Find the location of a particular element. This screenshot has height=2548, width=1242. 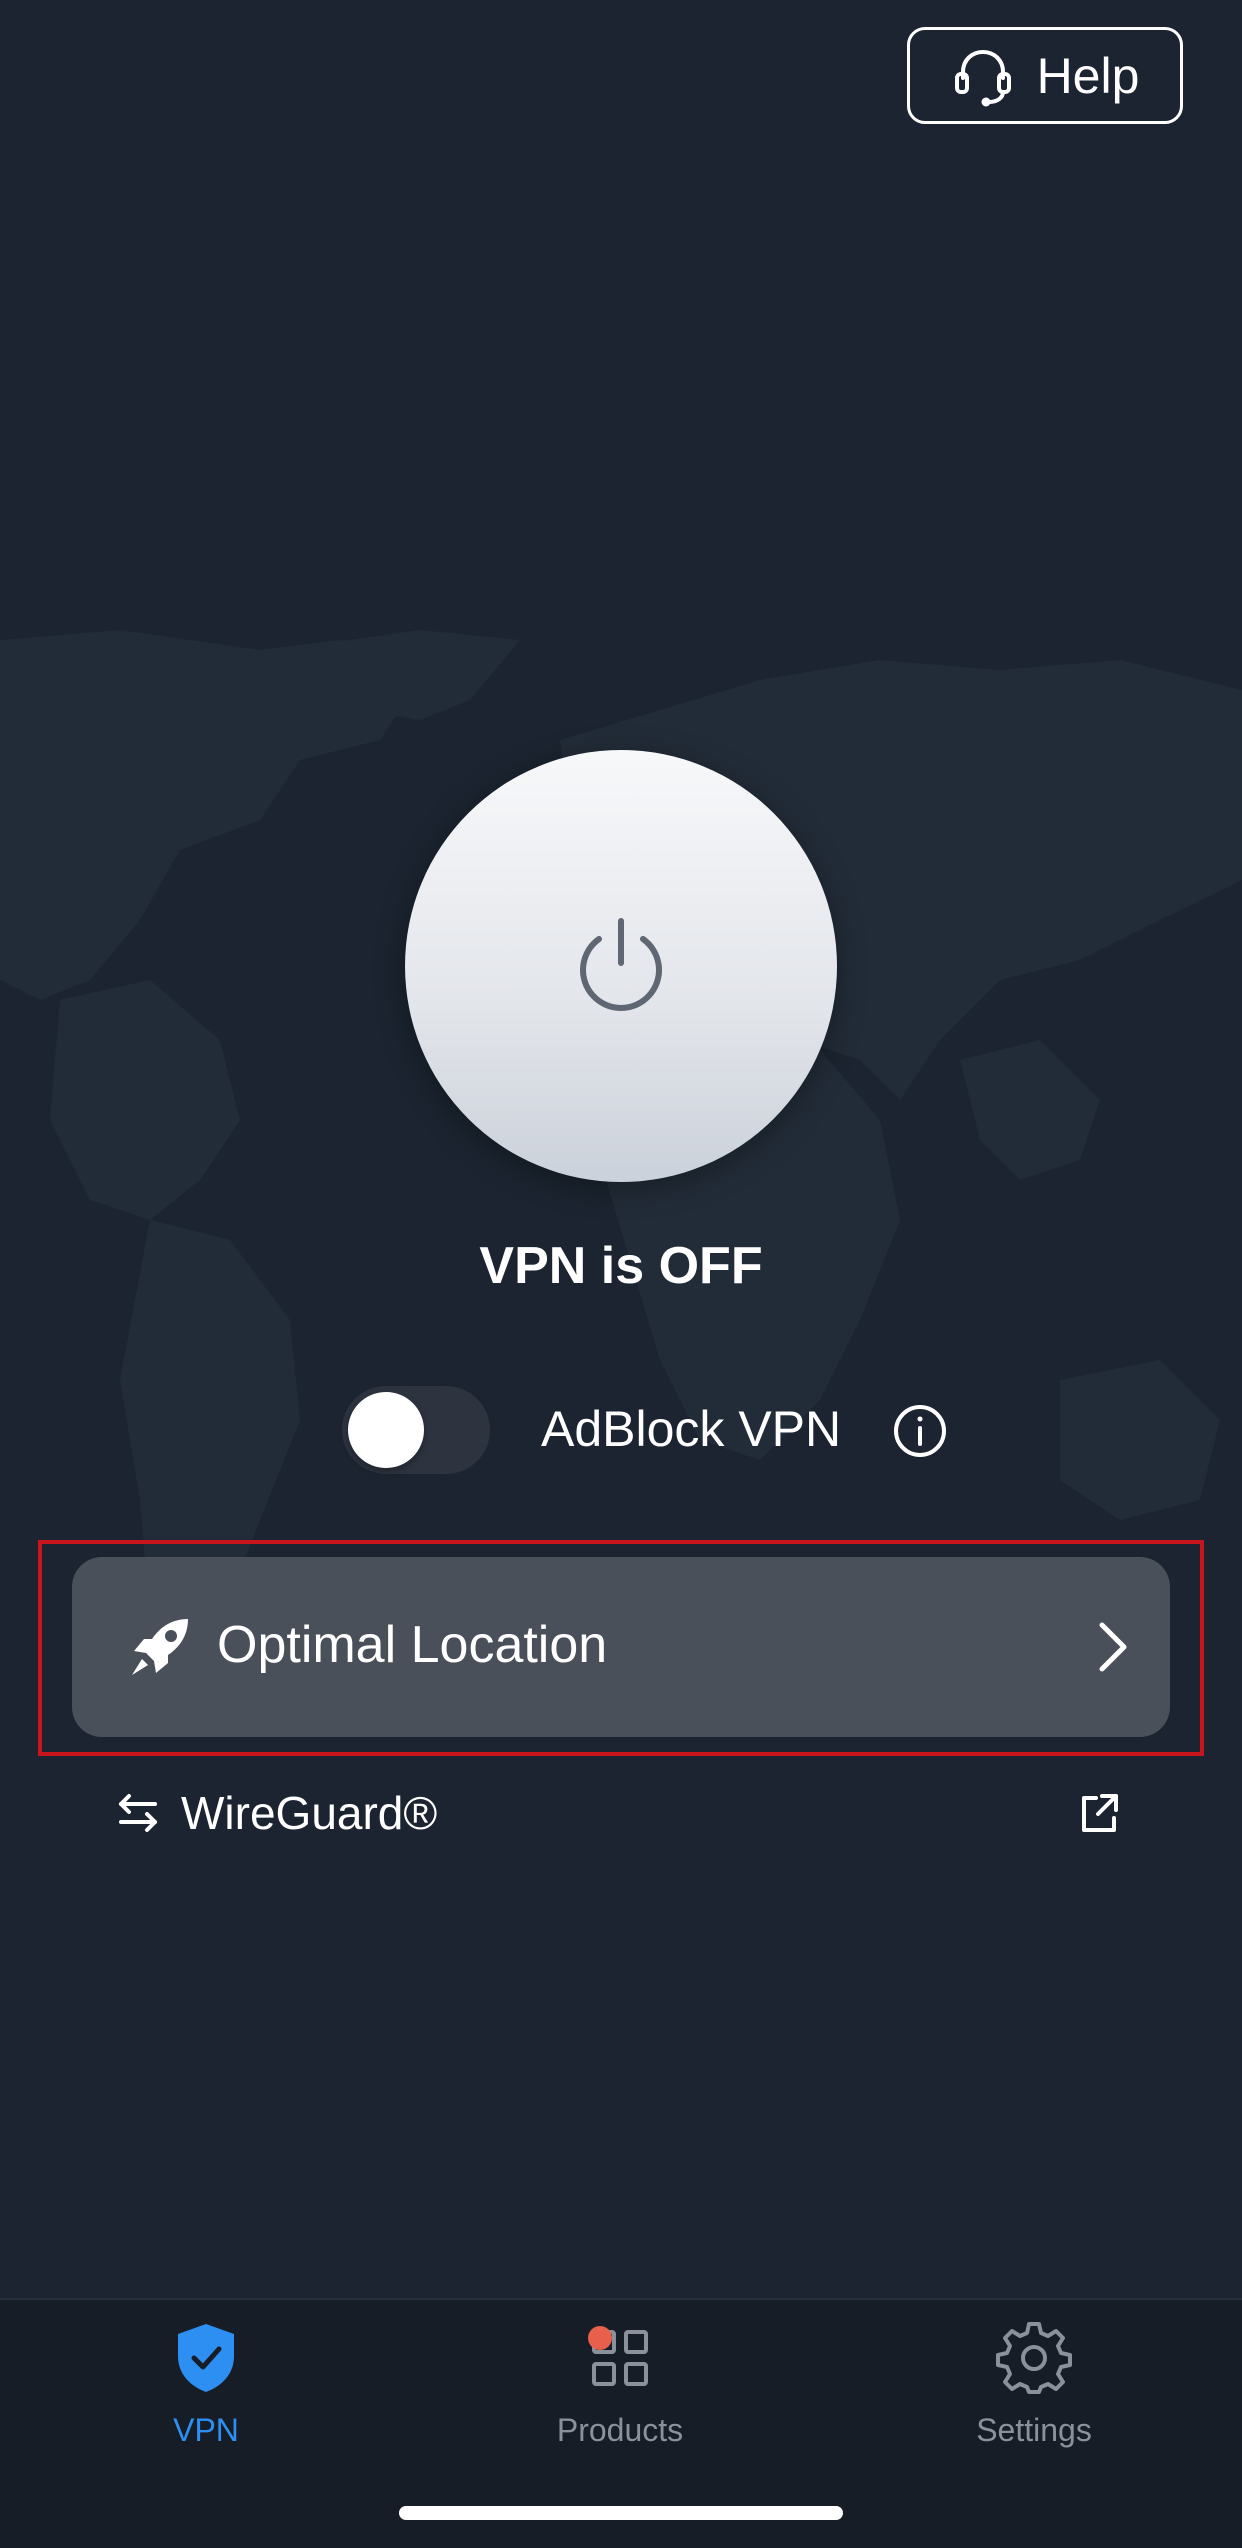

rocket-icon is located at coordinates (160, 1647).